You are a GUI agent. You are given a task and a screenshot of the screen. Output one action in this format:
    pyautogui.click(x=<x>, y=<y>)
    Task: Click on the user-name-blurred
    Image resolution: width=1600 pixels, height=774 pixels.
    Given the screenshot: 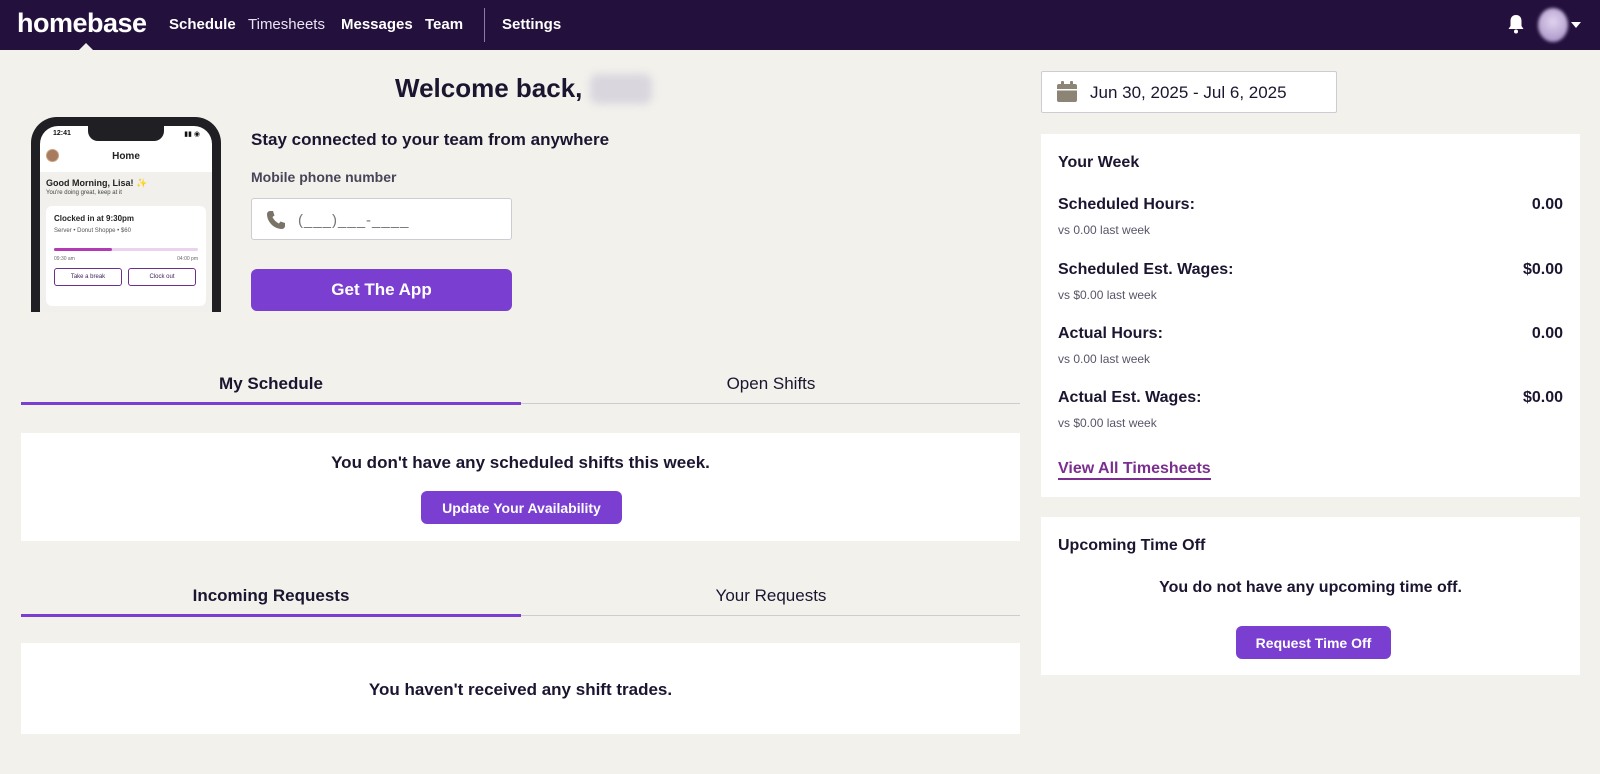 What is the action you would take?
    pyautogui.click(x=621, y=89)
    